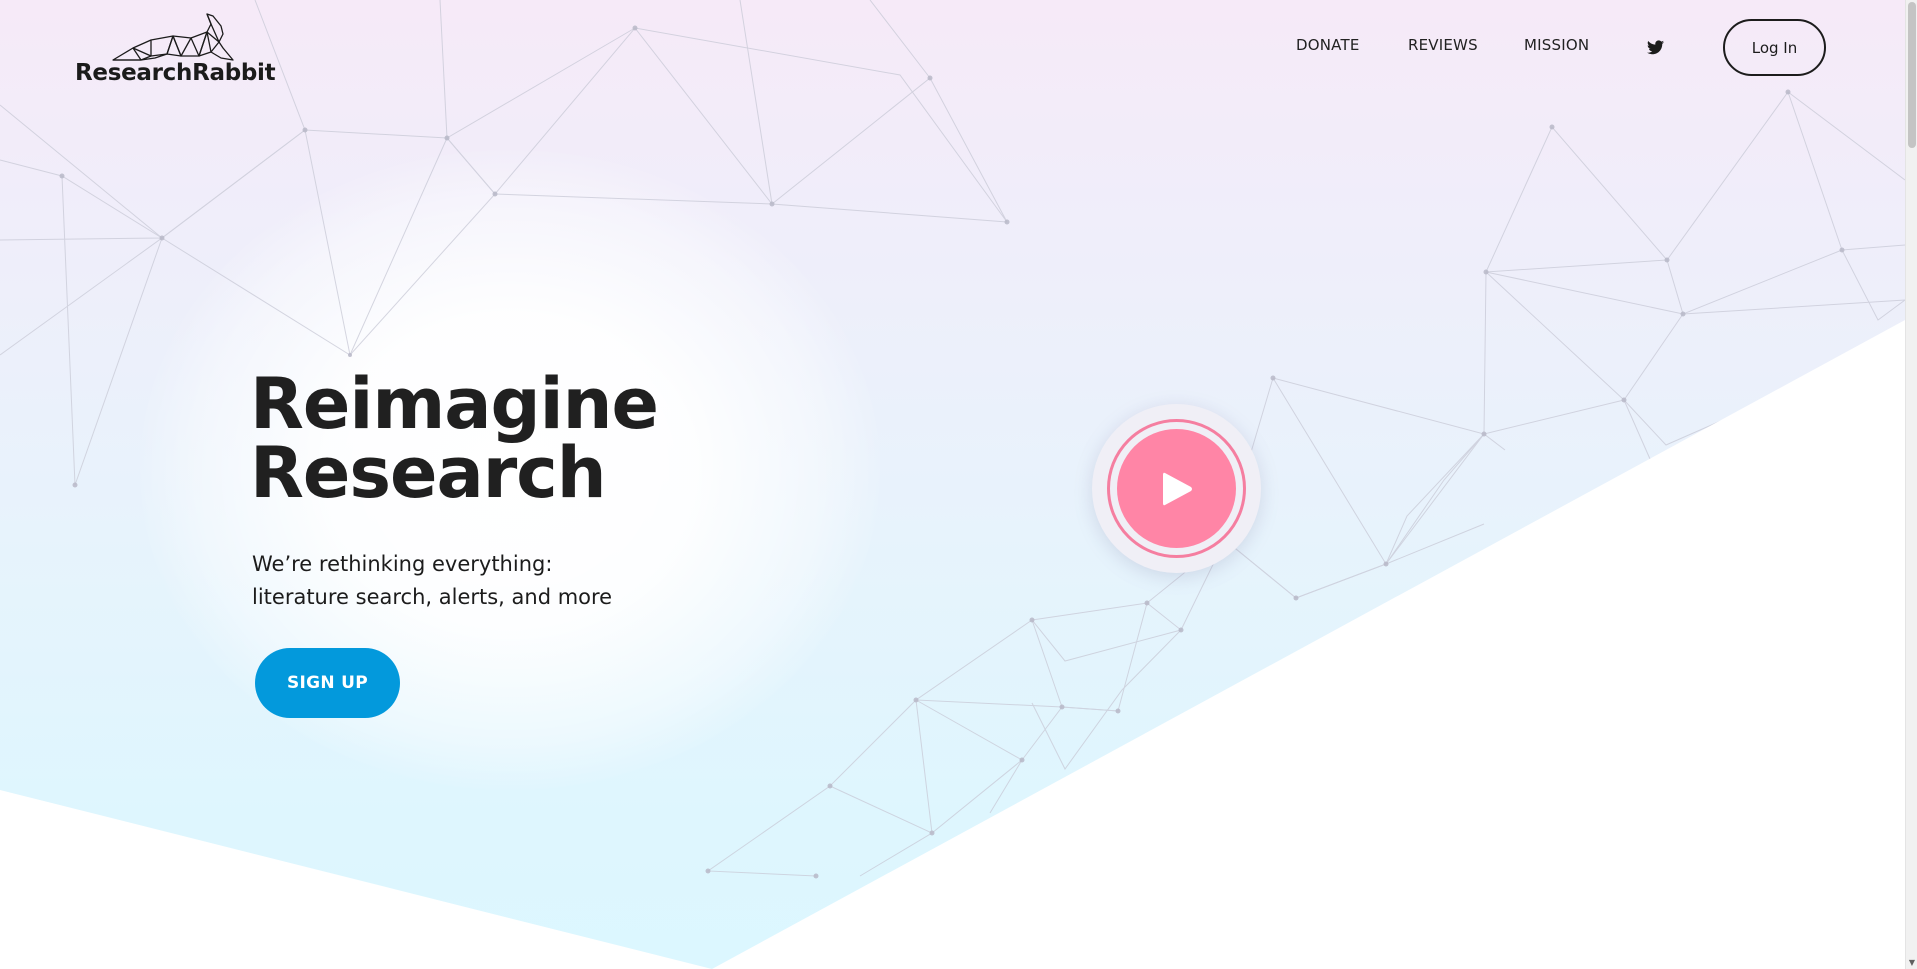  I want to click on hero-title-line-1: Reimagine, so click(454, 404).